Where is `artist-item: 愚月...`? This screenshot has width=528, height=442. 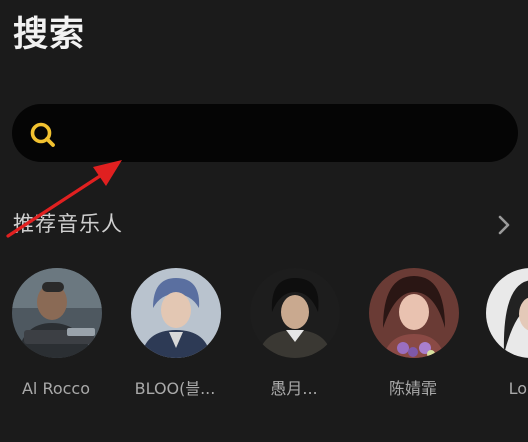 artist-item: 愚月... is located at coordinates (294, 338).